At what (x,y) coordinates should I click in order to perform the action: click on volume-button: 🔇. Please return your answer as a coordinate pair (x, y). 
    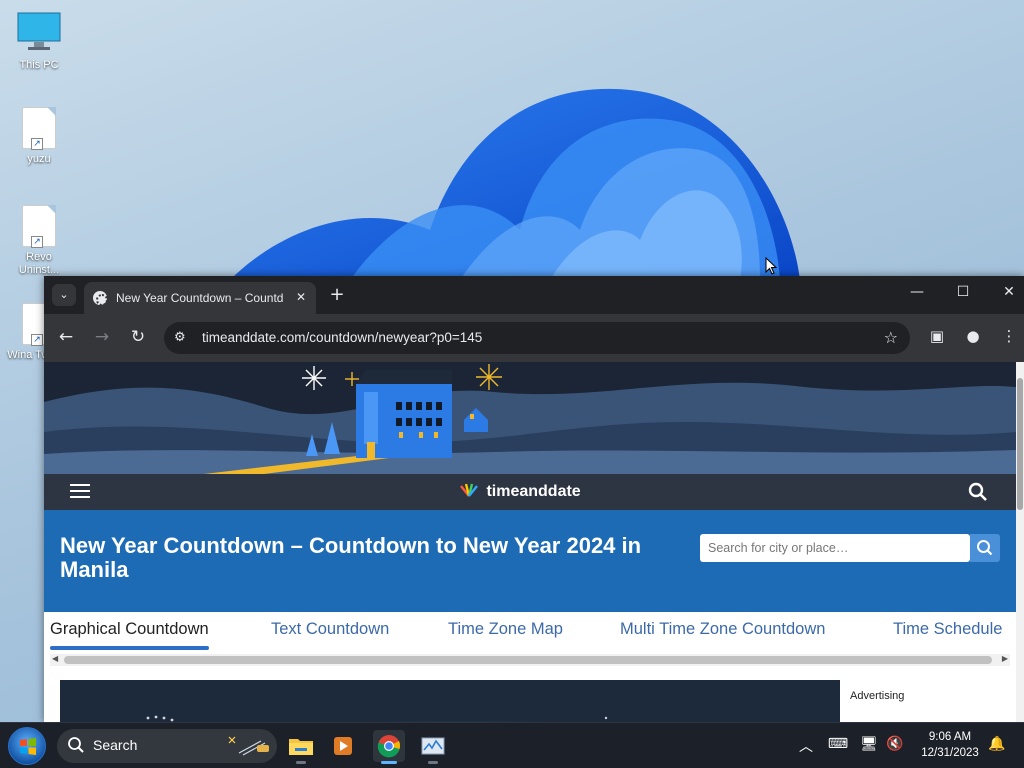
    Looking at the image, I should click on (895, 744).